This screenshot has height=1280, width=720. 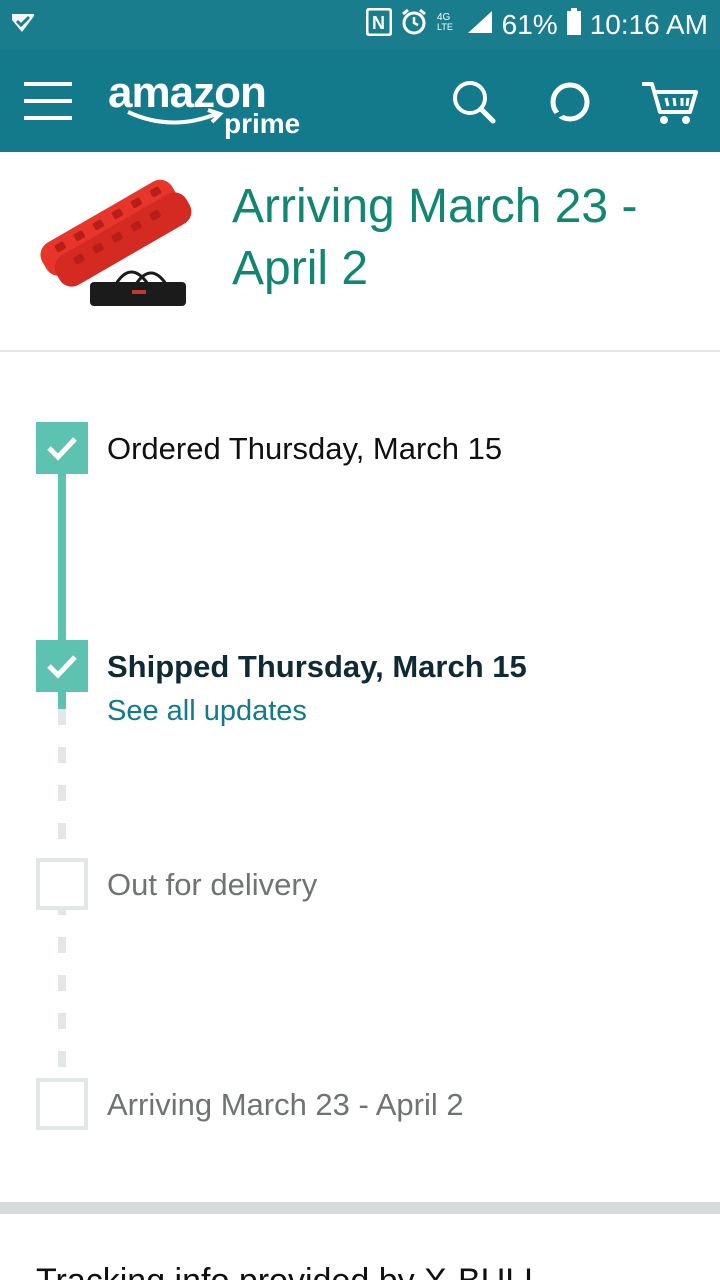 I want to click on notification-check-icon, so click(x=23, y=23).